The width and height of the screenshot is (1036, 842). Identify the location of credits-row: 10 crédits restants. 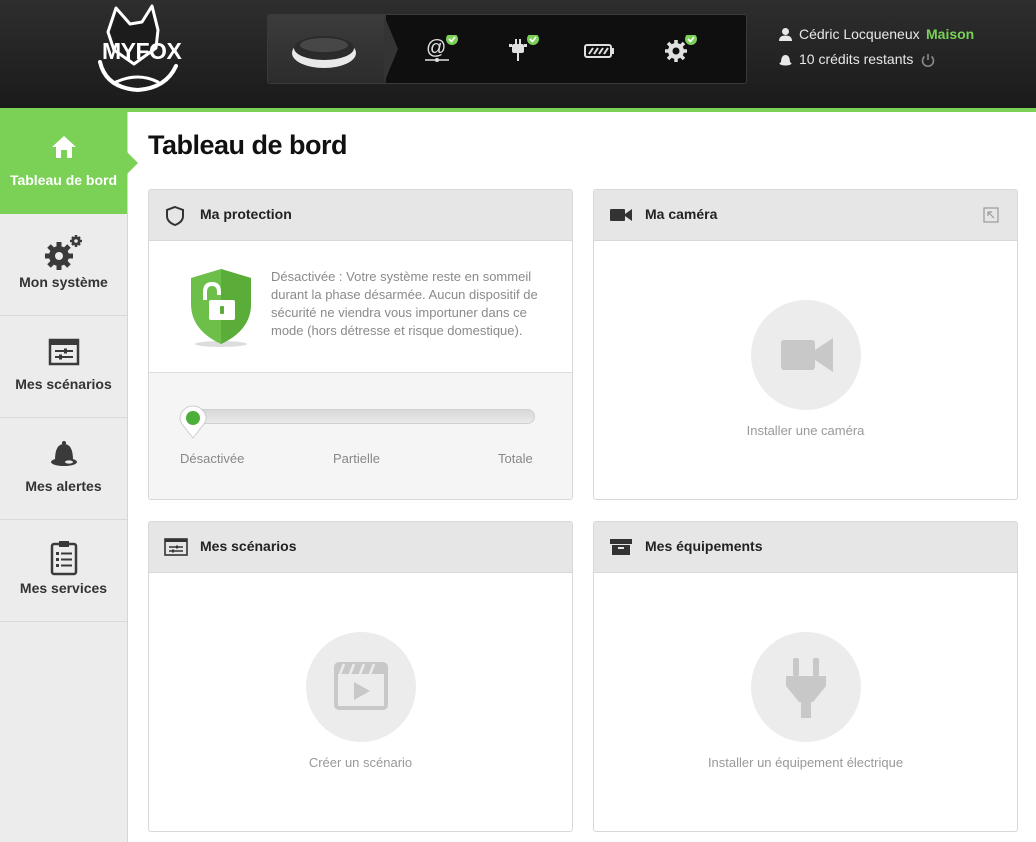
(845, 59).